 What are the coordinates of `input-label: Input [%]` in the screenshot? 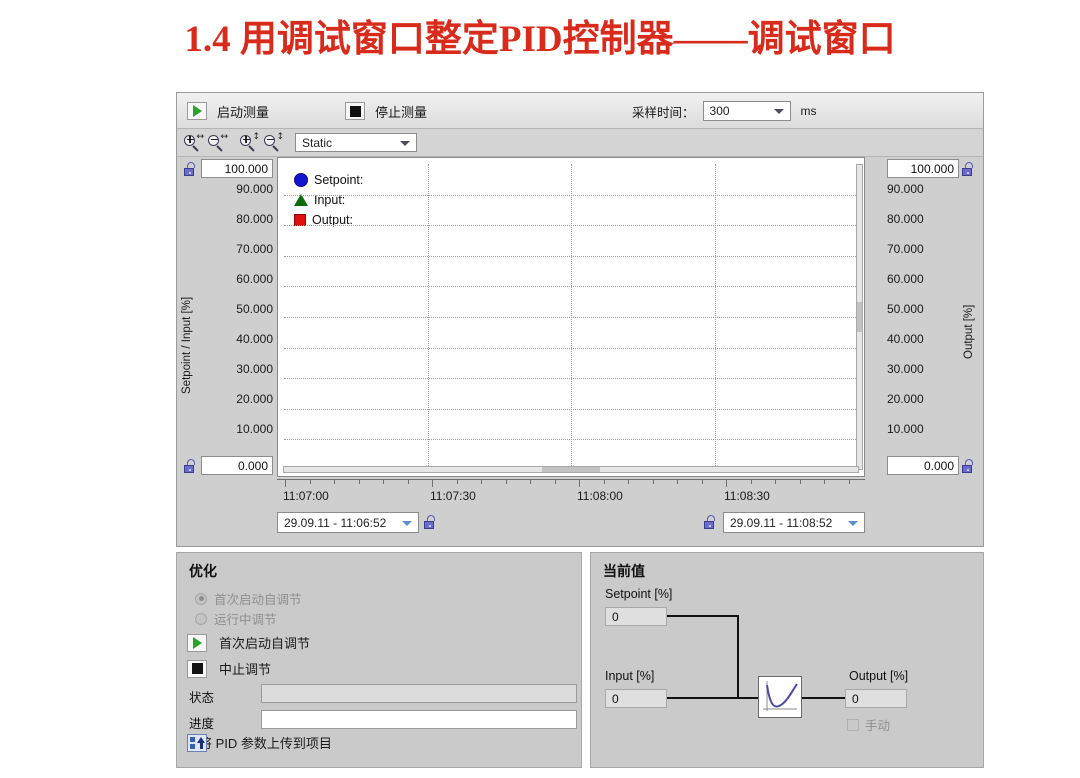 It's located at (630, 676).